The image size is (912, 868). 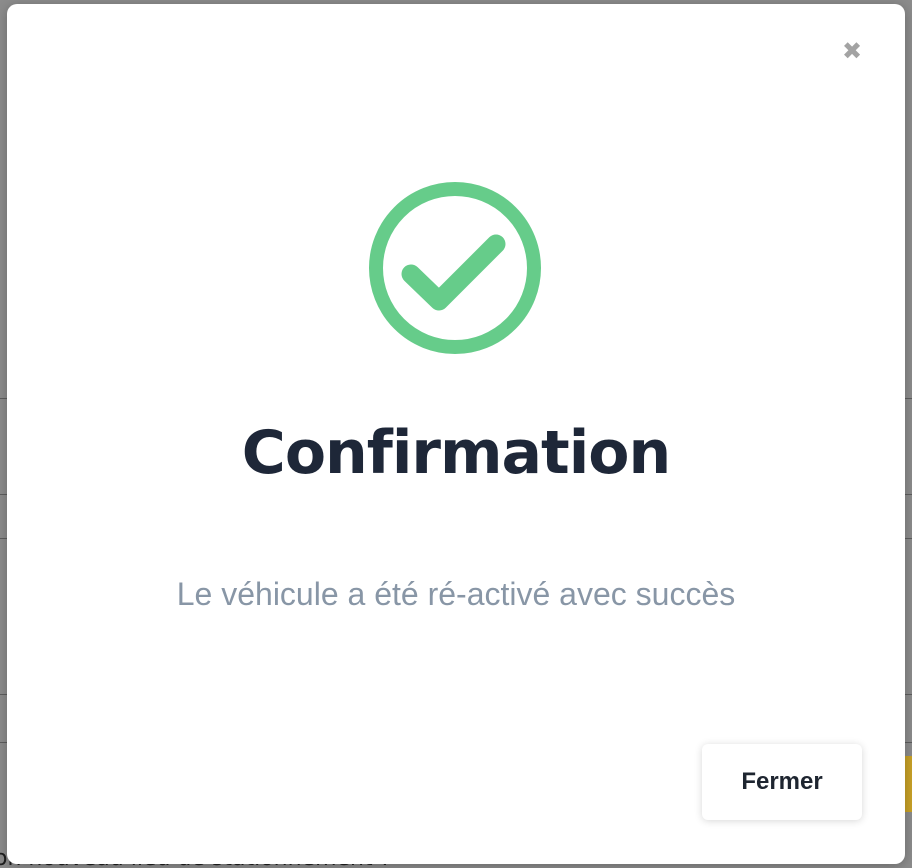 What do you see at coordinates (852, 51) in the screenshot?
I see `close-icon: ✖` at bounding box center [852, 51].